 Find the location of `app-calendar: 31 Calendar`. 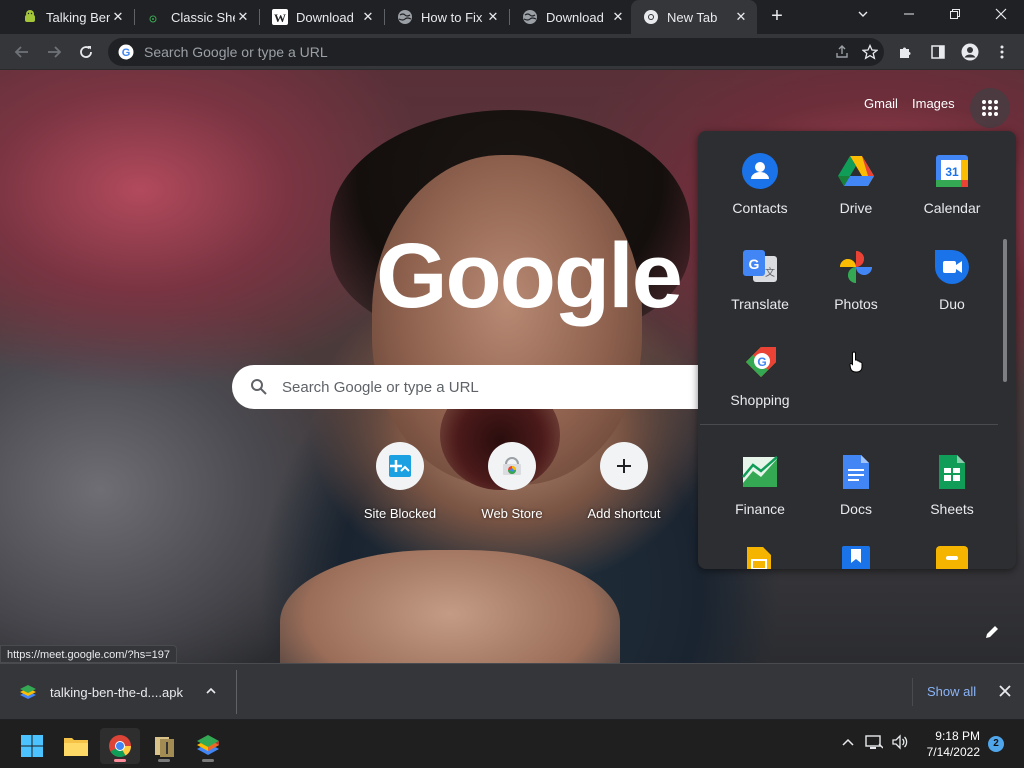

app-calendar: 31 Calendar is located at coordinates (952, 183).